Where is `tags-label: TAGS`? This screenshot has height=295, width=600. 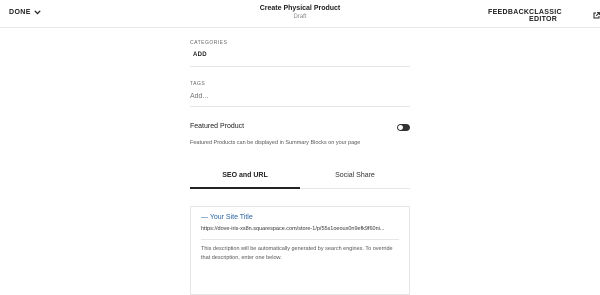 tags-label: TAGS is located at coordinates (198, 84).